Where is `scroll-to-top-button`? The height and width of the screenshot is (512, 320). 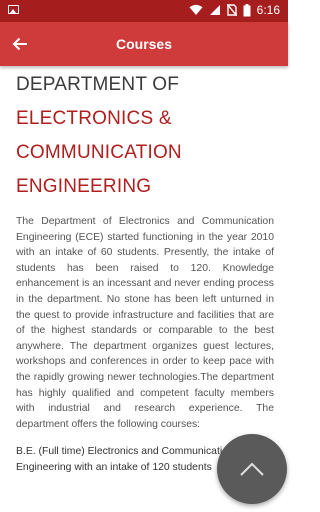
scroll-to-top-button is located at coordinates (252, 469).